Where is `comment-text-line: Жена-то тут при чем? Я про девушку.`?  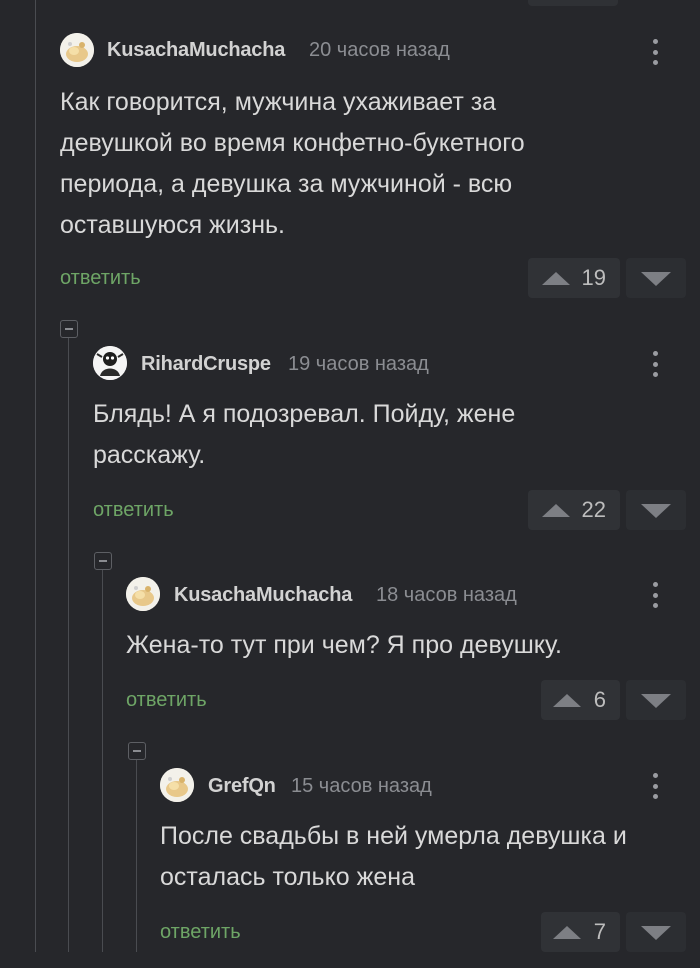 comment-text-line: Жена-то тут при чем? Я про девушку. is located at coordinates (344, 645).